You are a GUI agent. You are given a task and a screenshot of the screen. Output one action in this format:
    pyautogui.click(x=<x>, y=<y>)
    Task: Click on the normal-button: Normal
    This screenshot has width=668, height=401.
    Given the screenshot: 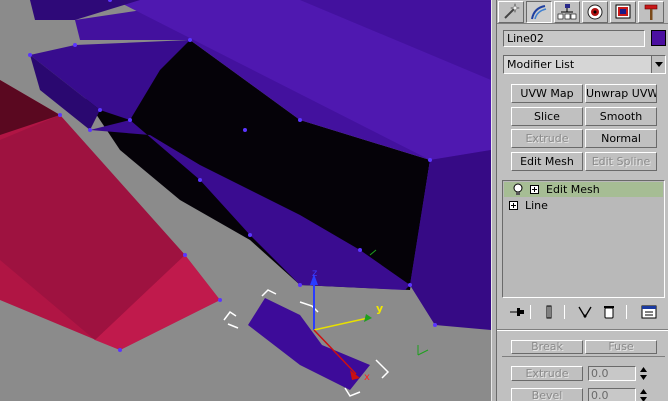 What is the action you would take?
    pyautogui.click(x=621, y=138)
    